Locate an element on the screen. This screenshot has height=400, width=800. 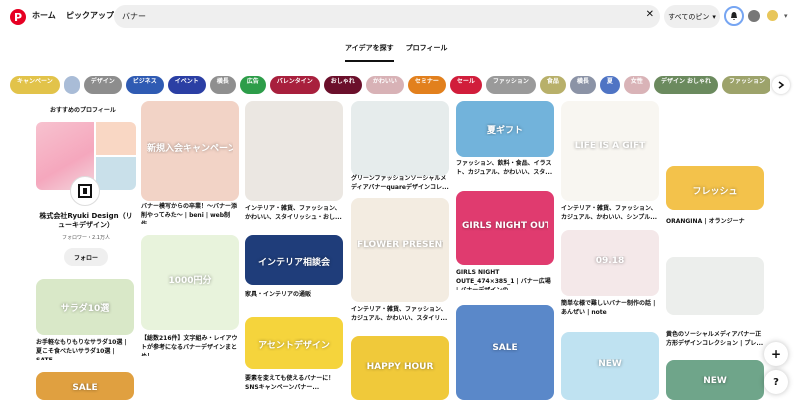
search-scope-label: すべてのピン is located at coordinates (689, 16).